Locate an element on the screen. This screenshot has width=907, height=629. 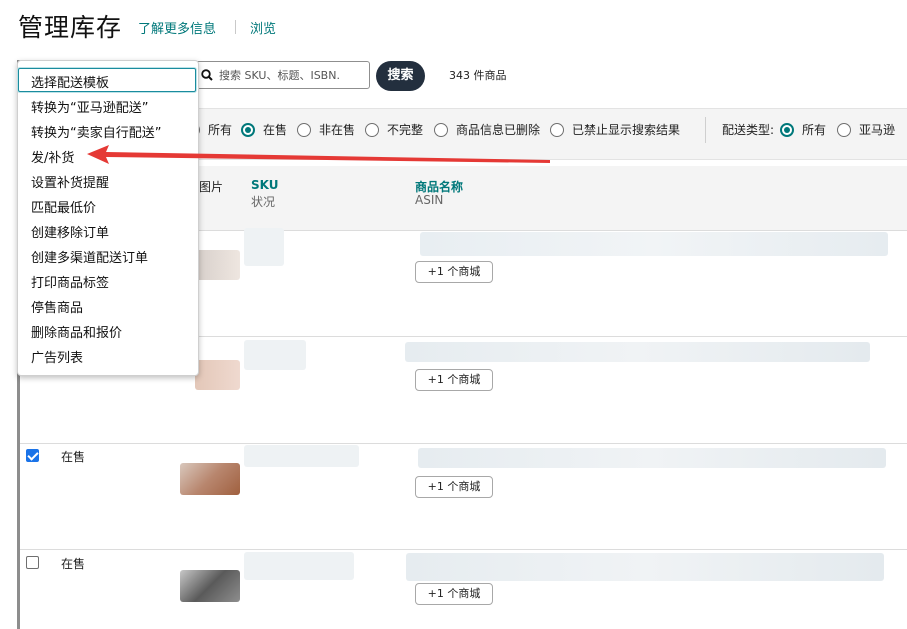
filter-status-deleted-label: 商品信息已删除 is located at coordinates (498, 130).